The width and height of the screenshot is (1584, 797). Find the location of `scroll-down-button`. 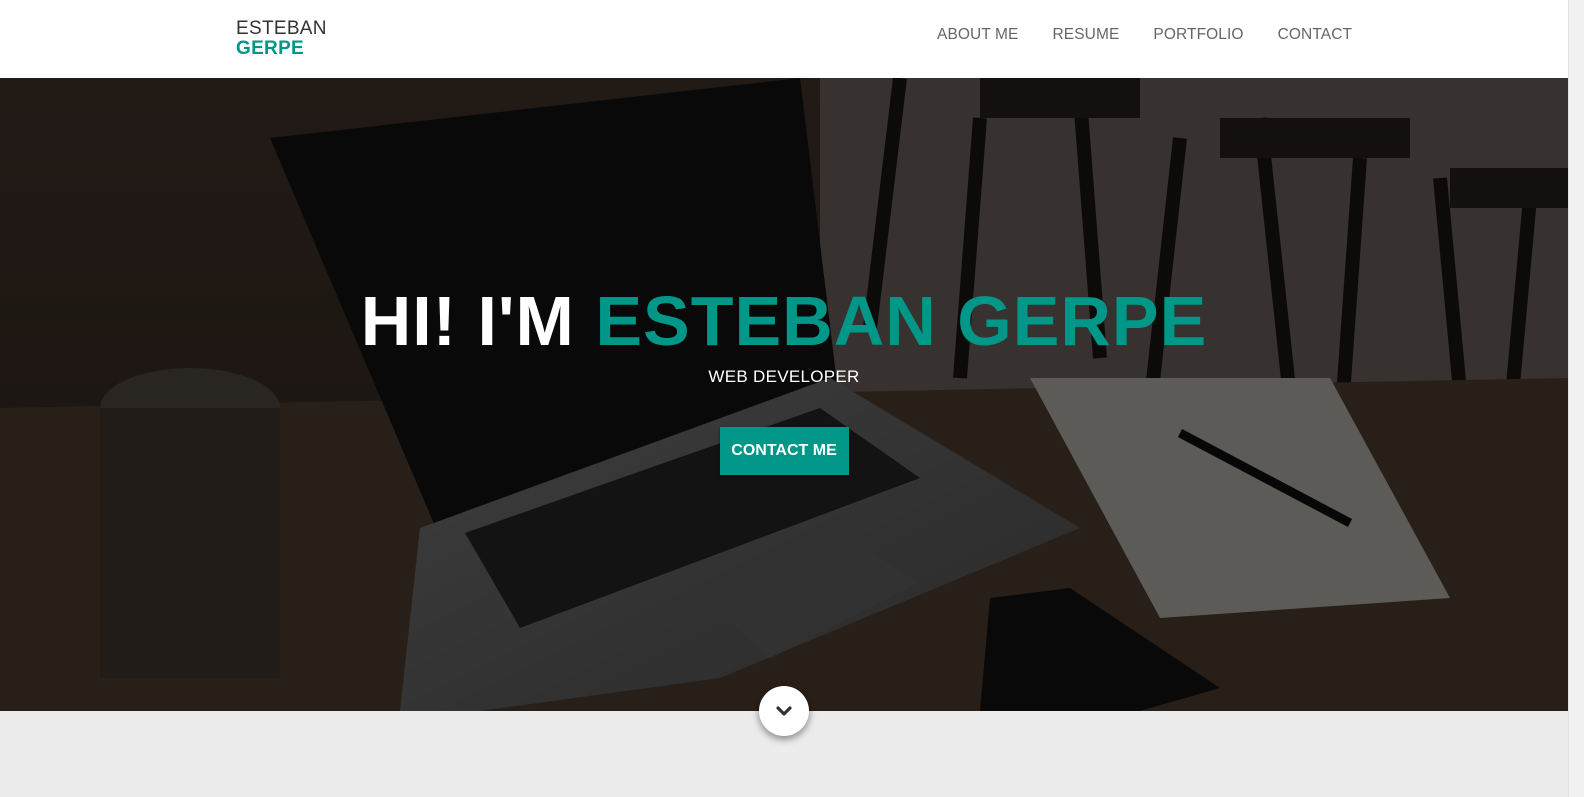

scroll-down-button is located at coordinates (784, 711).